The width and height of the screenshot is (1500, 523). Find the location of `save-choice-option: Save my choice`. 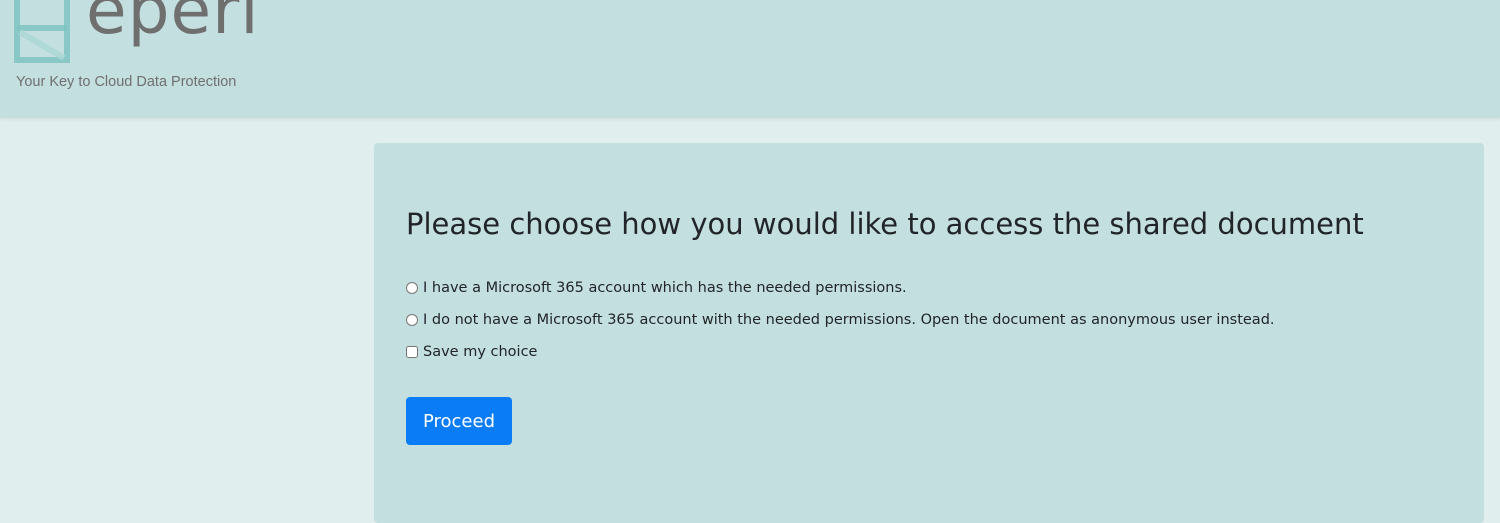

save-choice-option: Save my choice is located at coordinates (471, 352).